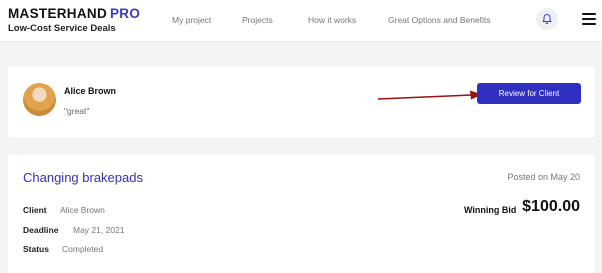  Describe the element at coordinates (551, 206) in the screenshot. I see `winning-bid-amount: $100.00` at that location.